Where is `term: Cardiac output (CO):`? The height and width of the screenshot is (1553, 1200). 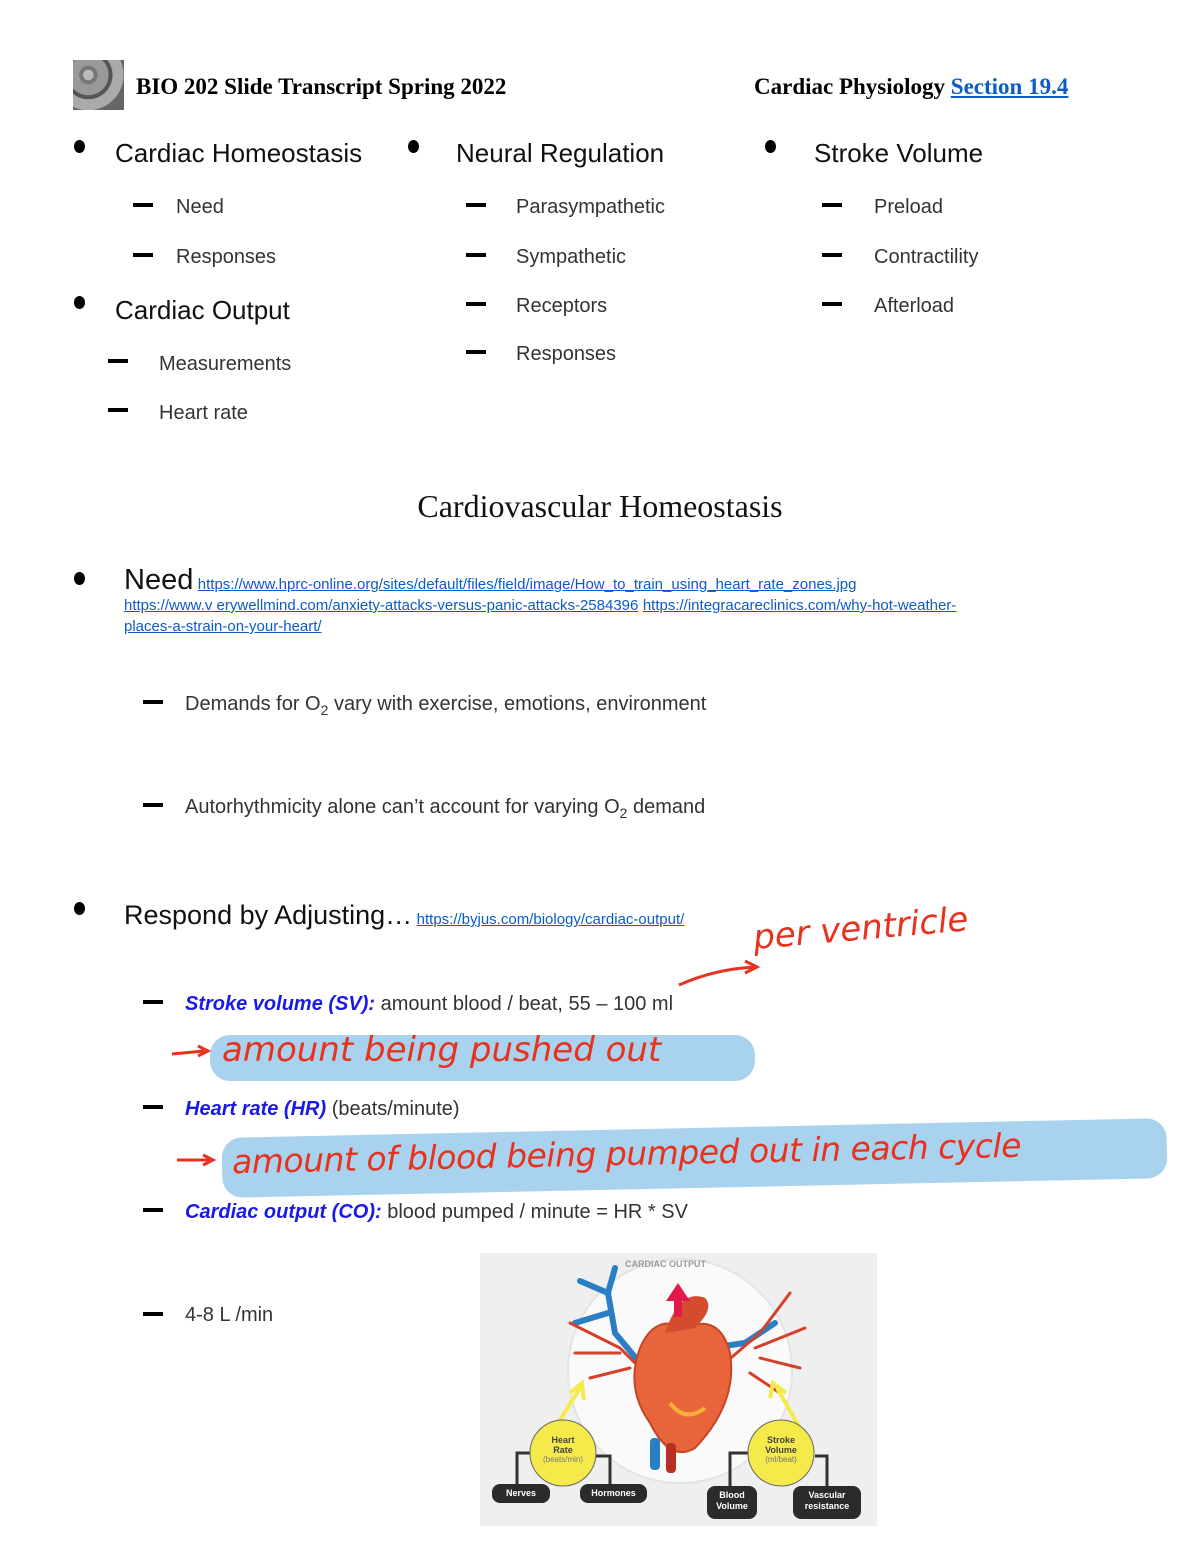
term: Cardiac output (CO): is located at coordinates (283, 1212).